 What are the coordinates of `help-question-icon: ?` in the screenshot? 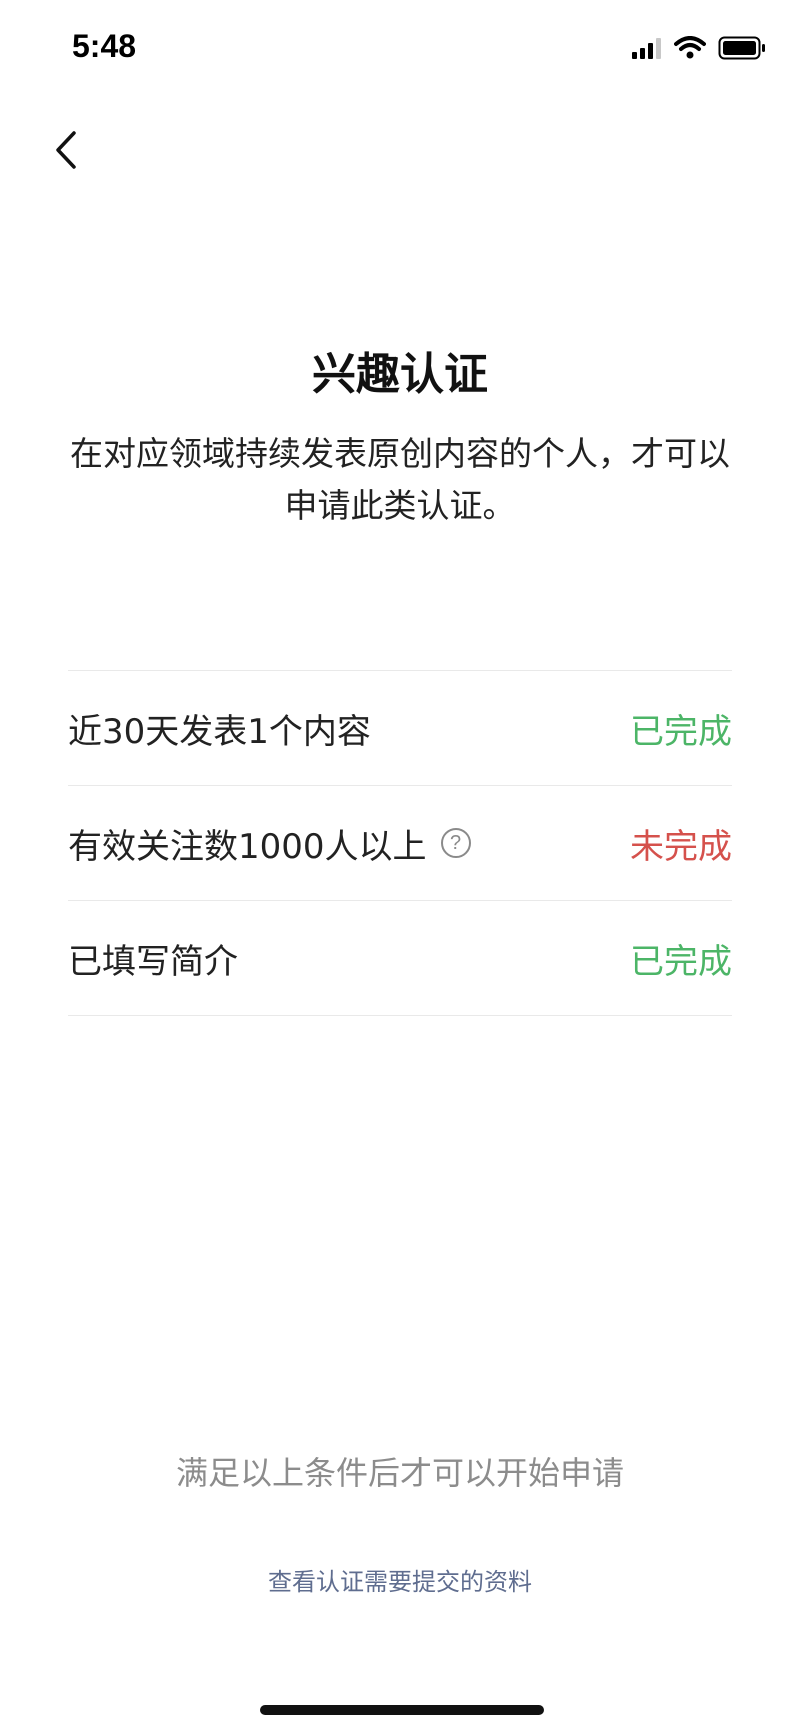 It's located at (455, 843).